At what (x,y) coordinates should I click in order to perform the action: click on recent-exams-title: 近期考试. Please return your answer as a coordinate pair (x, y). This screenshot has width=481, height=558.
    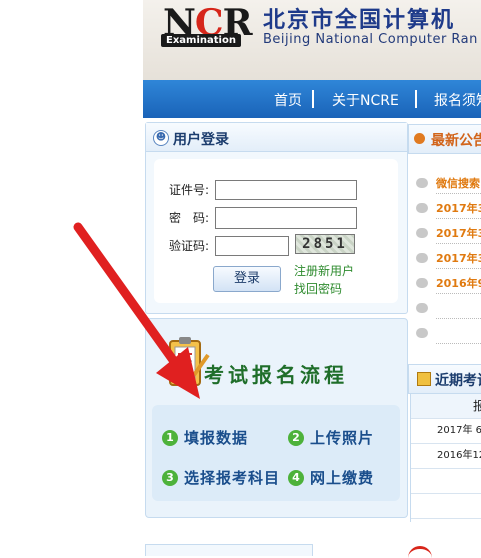
    Looking at the image, I should click on (458, 381).